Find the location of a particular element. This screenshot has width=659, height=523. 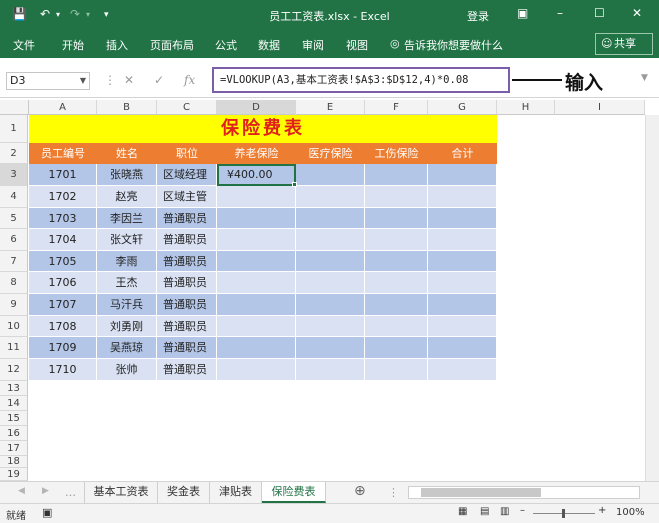

zoom-slider-thumb is located at coordinates (563, 513).